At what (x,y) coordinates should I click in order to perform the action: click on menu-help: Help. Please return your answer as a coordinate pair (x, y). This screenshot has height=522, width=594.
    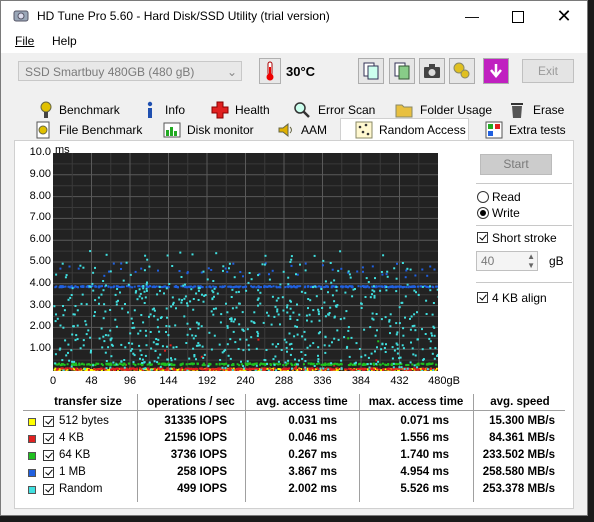
    Looking at the image, I should click on (64, 41).